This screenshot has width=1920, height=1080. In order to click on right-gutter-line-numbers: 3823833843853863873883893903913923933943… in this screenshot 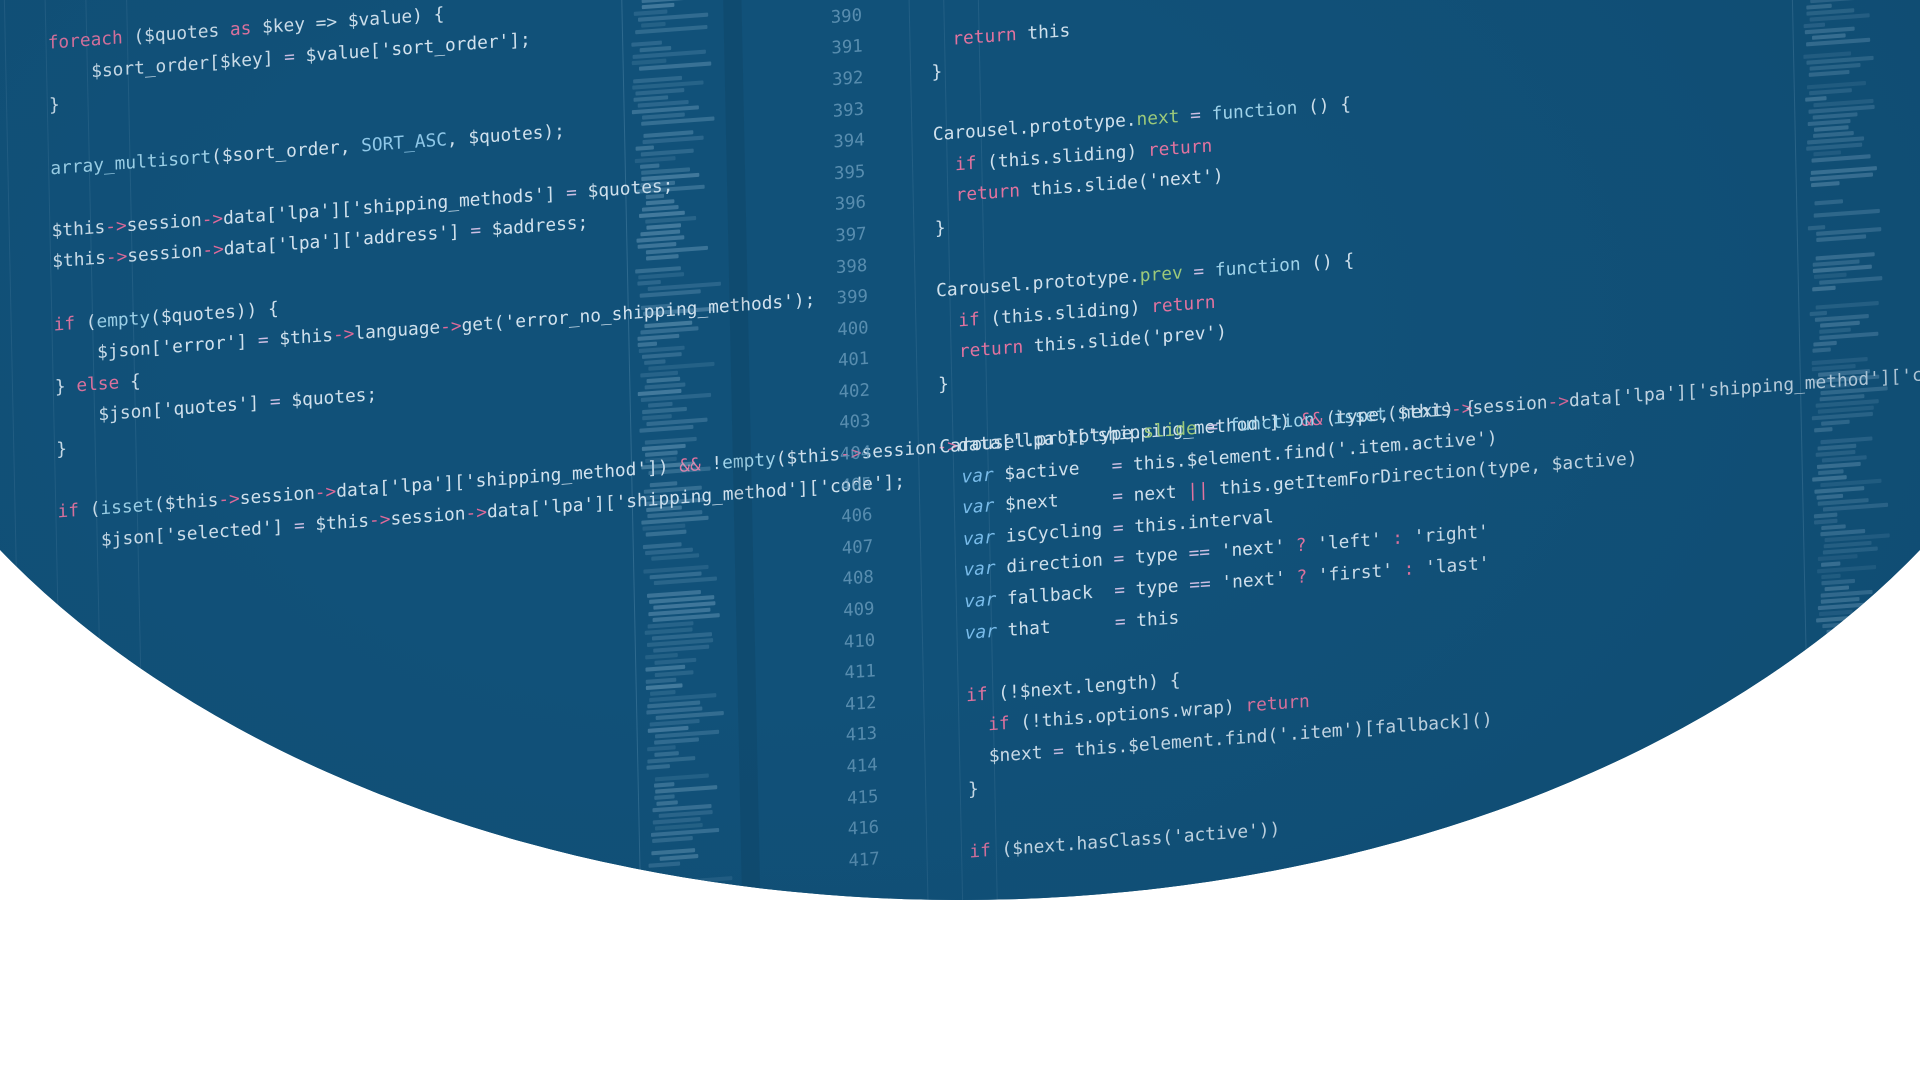, I will do `click(843, 450)`.